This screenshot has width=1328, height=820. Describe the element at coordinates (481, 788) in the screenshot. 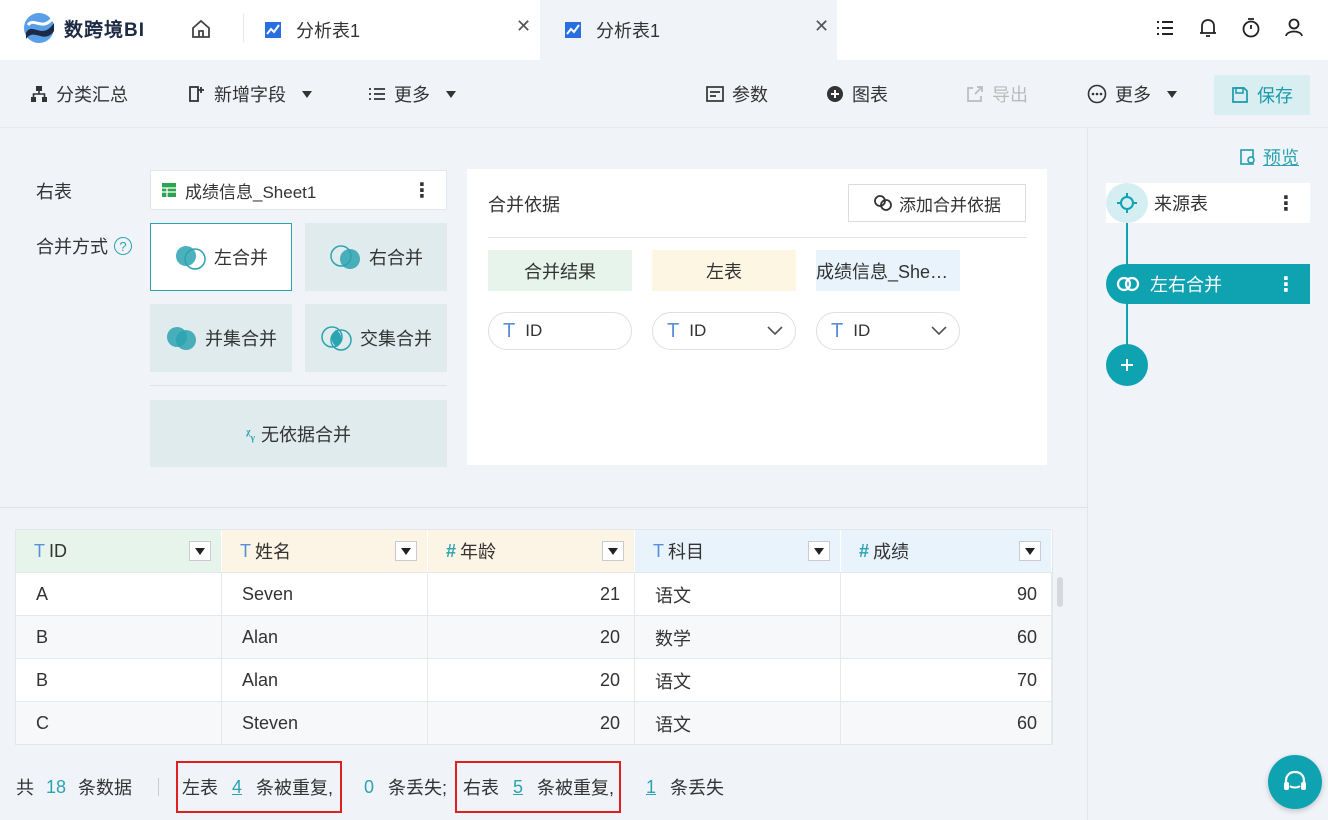

I see `right-label: 右表` at that location.